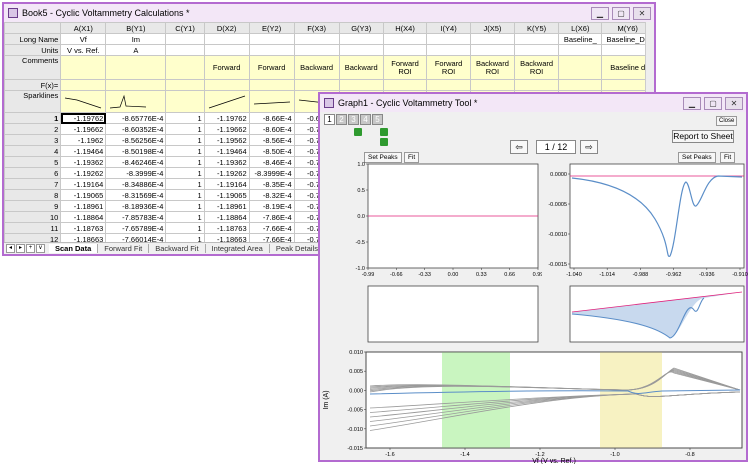  Describe the element at coordinates (136, 50) in the screenshot. I see `units-cell: A` at that location.